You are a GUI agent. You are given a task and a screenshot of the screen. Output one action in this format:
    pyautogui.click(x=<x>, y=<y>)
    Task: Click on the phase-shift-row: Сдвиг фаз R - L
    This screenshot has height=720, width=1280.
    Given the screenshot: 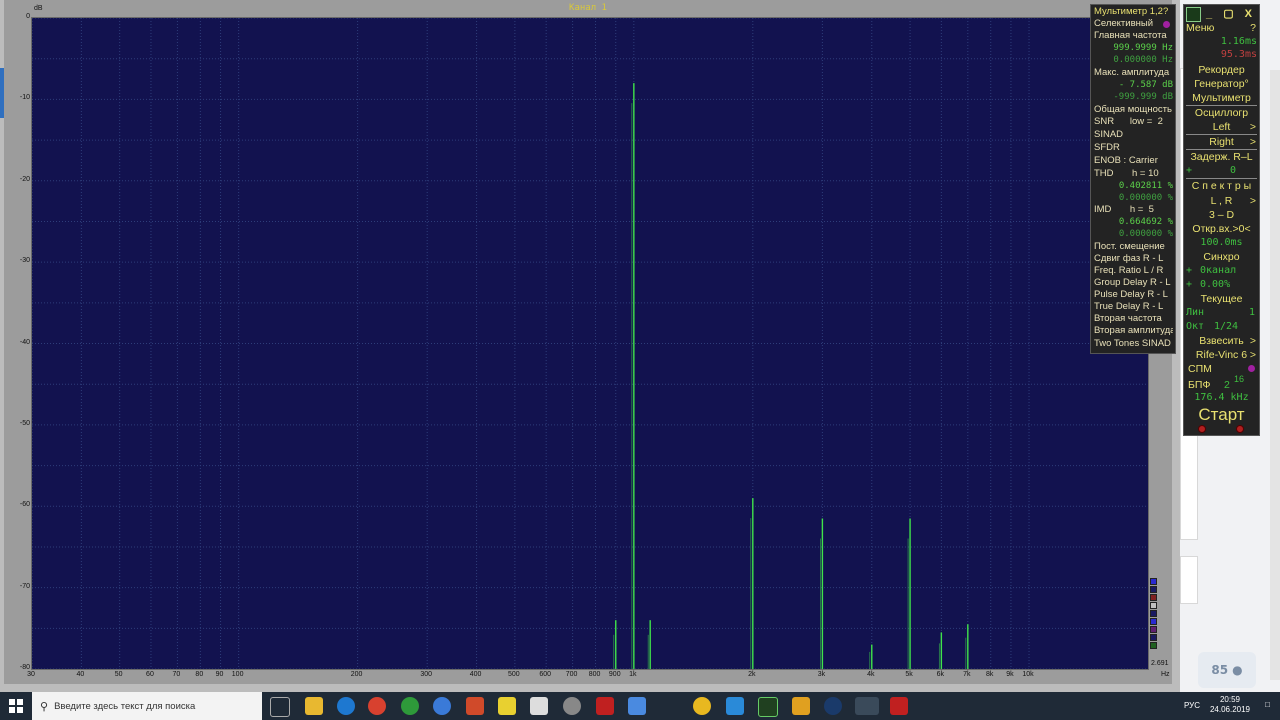 What is the action you would take?
    pyautogui.click(x=1133, y=259)
    